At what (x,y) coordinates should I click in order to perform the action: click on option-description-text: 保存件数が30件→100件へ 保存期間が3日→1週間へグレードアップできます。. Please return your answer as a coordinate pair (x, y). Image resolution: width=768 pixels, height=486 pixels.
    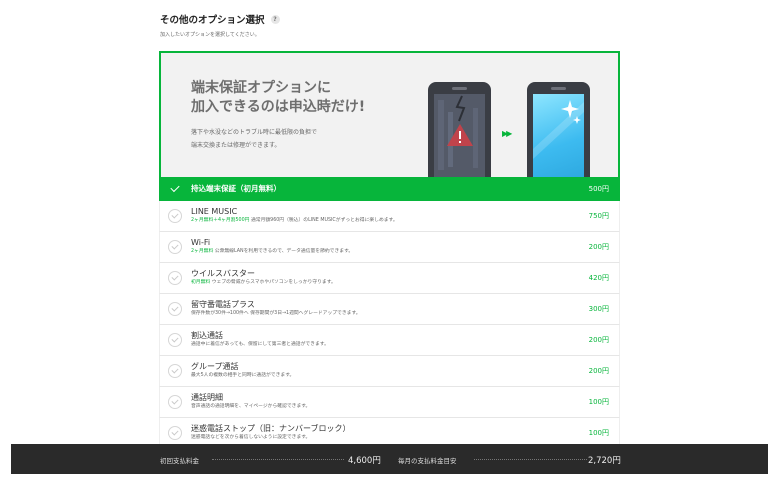
    Looking at the image, I should click on (276, 313).